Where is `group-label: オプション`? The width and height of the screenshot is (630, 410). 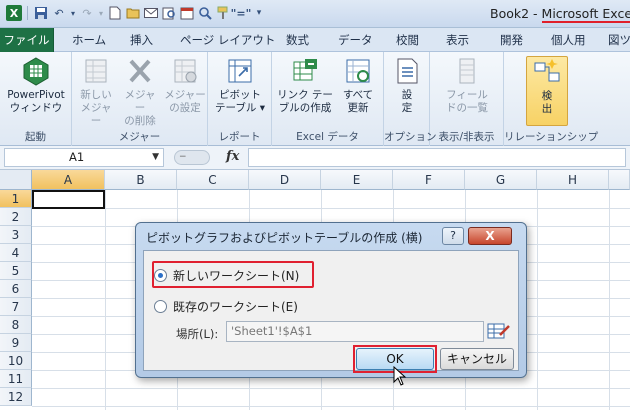
group-label: オプション is located at coordinates (410, 137).